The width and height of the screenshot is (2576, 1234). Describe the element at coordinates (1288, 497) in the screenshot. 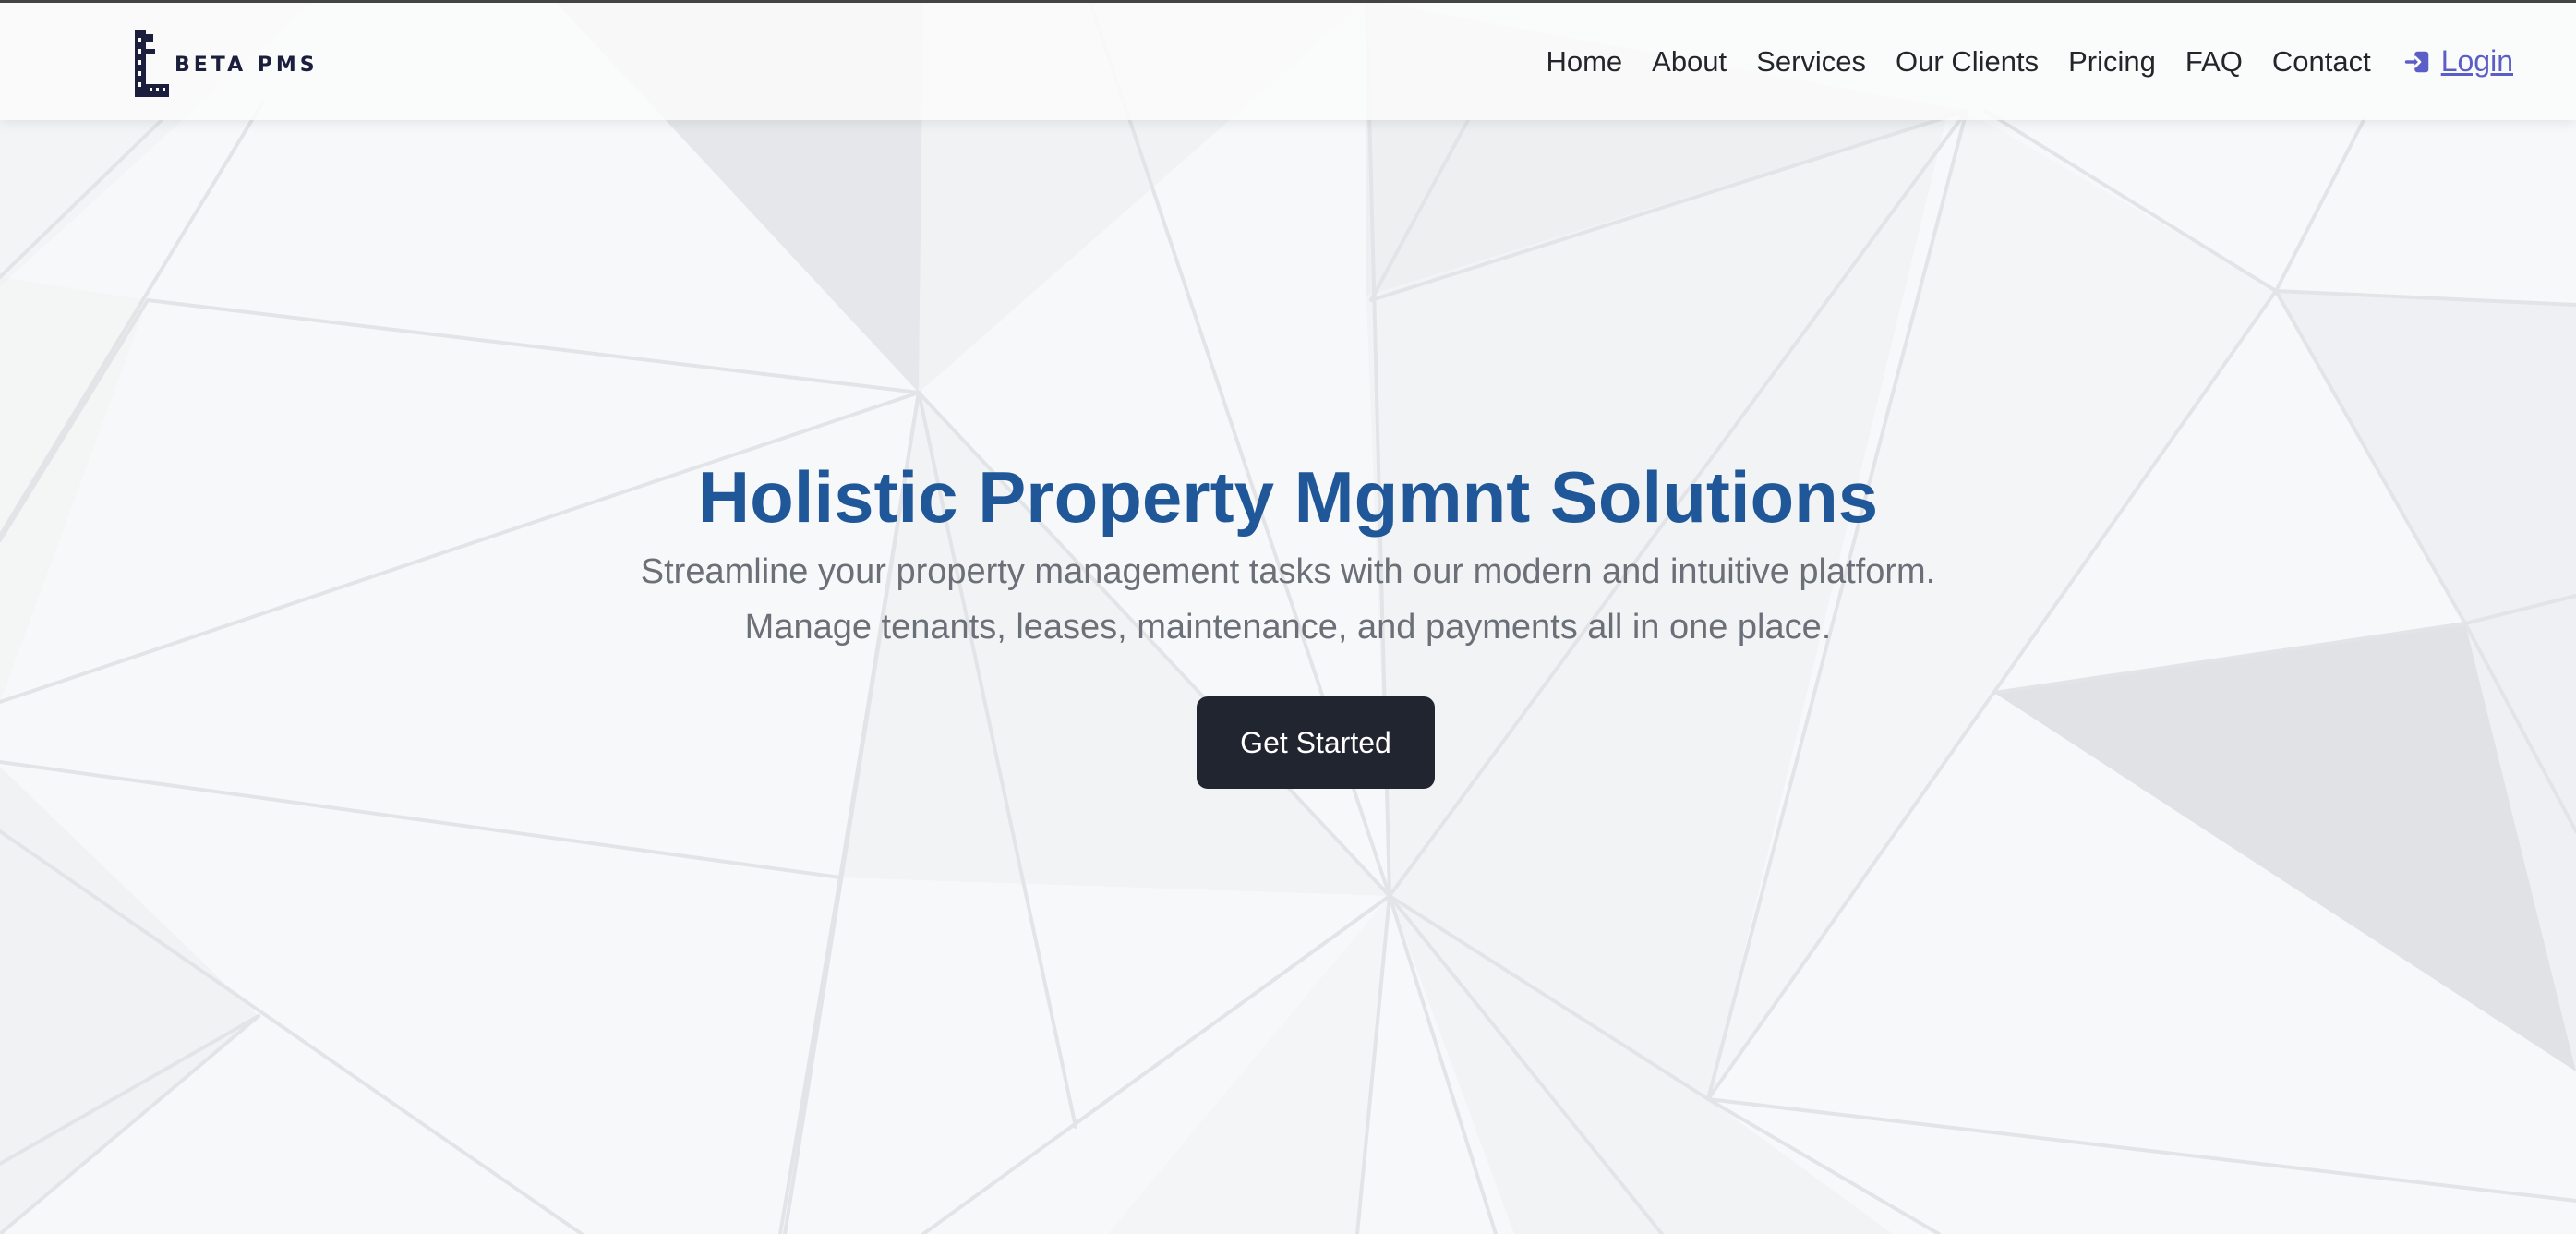

I see `hero-title: Holistic Property Mgmnt Solutions` at that location.